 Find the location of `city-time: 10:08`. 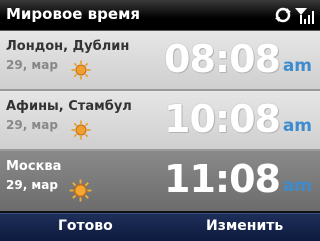

city-time: 10:08 is located at coordinates (222, 119).